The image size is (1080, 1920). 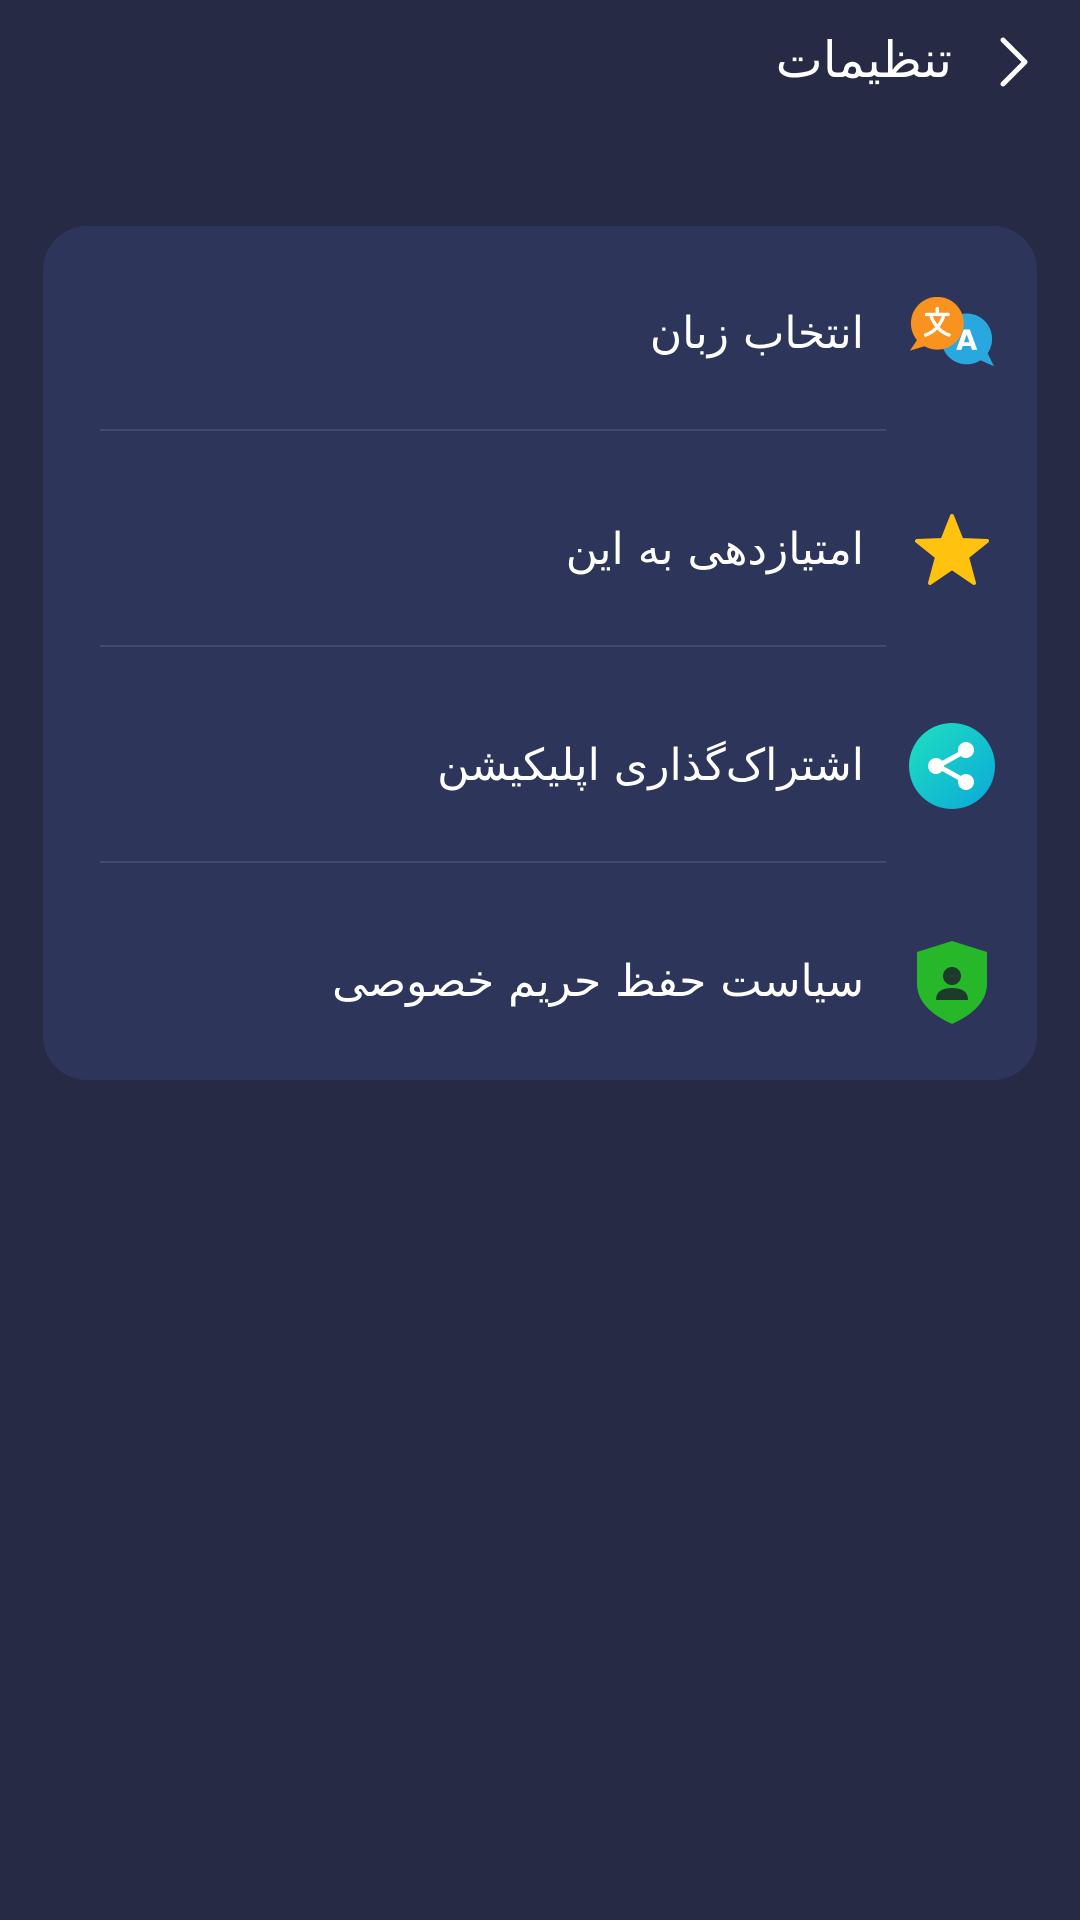 I want to click on page-title: تنظیمات, so click(x=863, y=60).